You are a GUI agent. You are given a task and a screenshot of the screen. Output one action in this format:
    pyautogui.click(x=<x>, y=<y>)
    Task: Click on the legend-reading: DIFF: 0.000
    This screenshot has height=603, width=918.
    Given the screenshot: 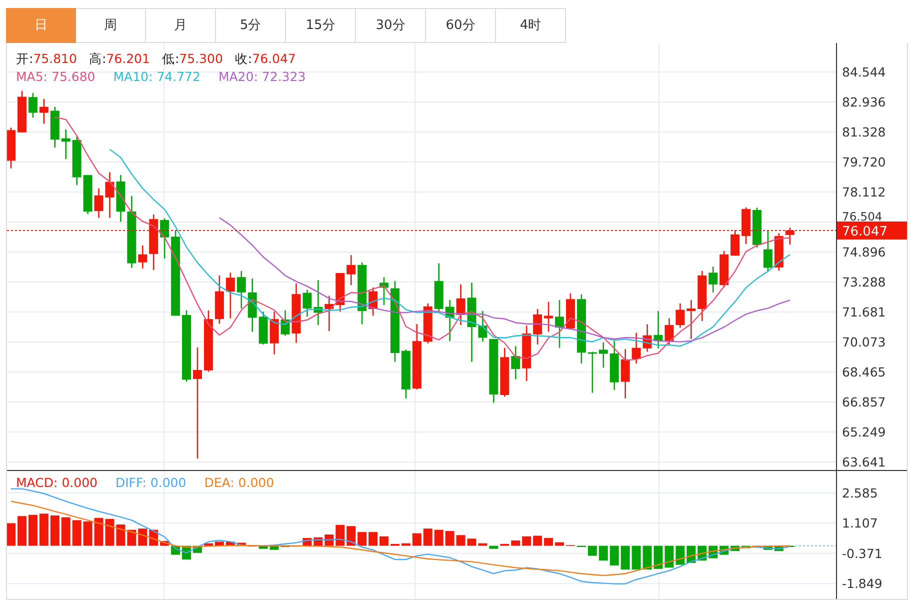 What is the action you would take?
    pyautogui.click(x=150, y=482)
    